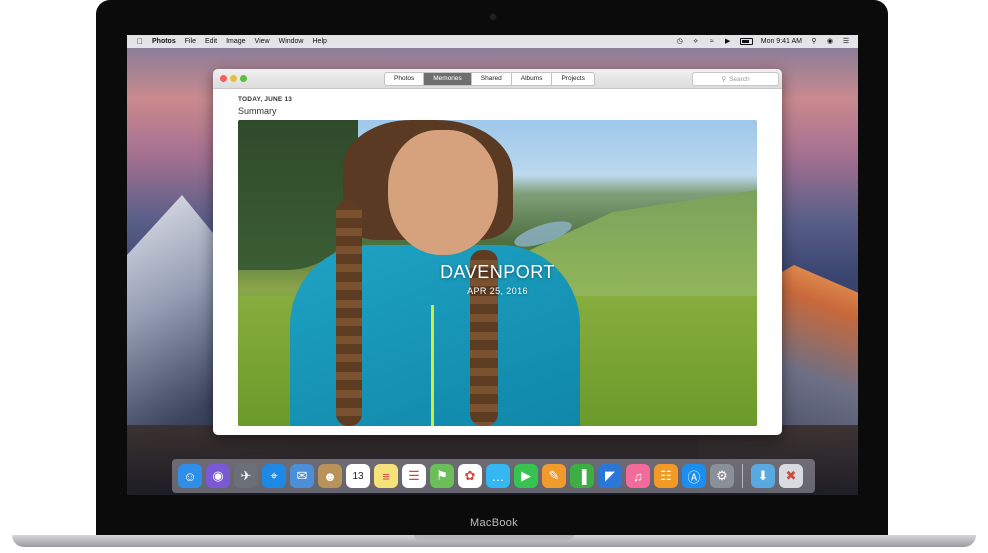  Describe the element at coordinates (190, 41) in the screenshot. I see `menu-file: File` at that location.